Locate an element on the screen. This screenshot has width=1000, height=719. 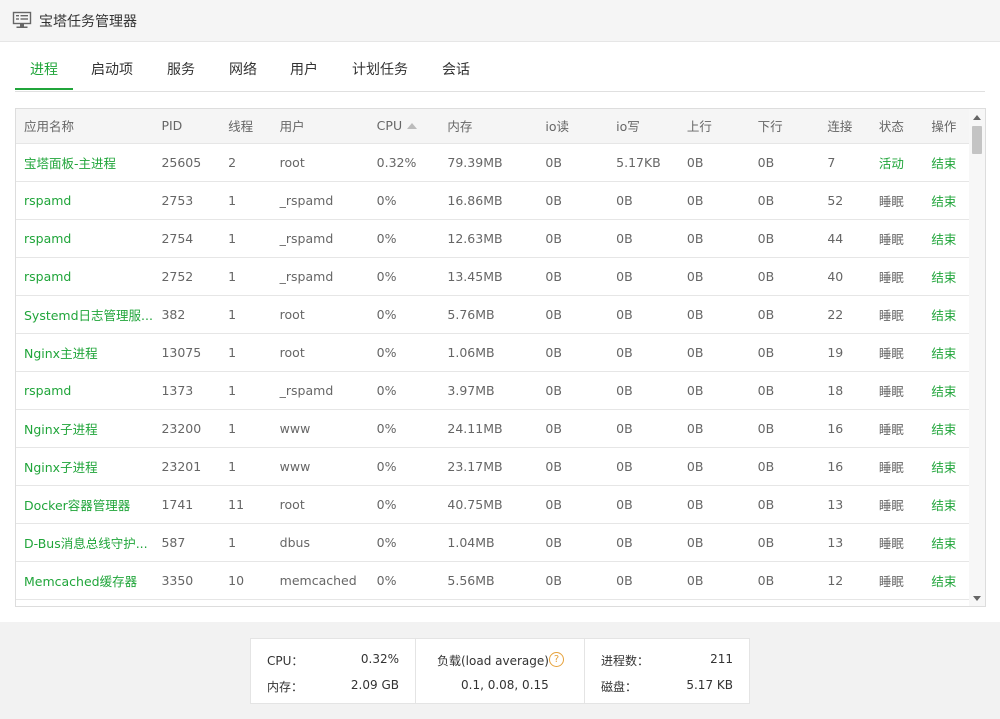
scroll-down-arrow-icon is located at coordinates (977, 598).